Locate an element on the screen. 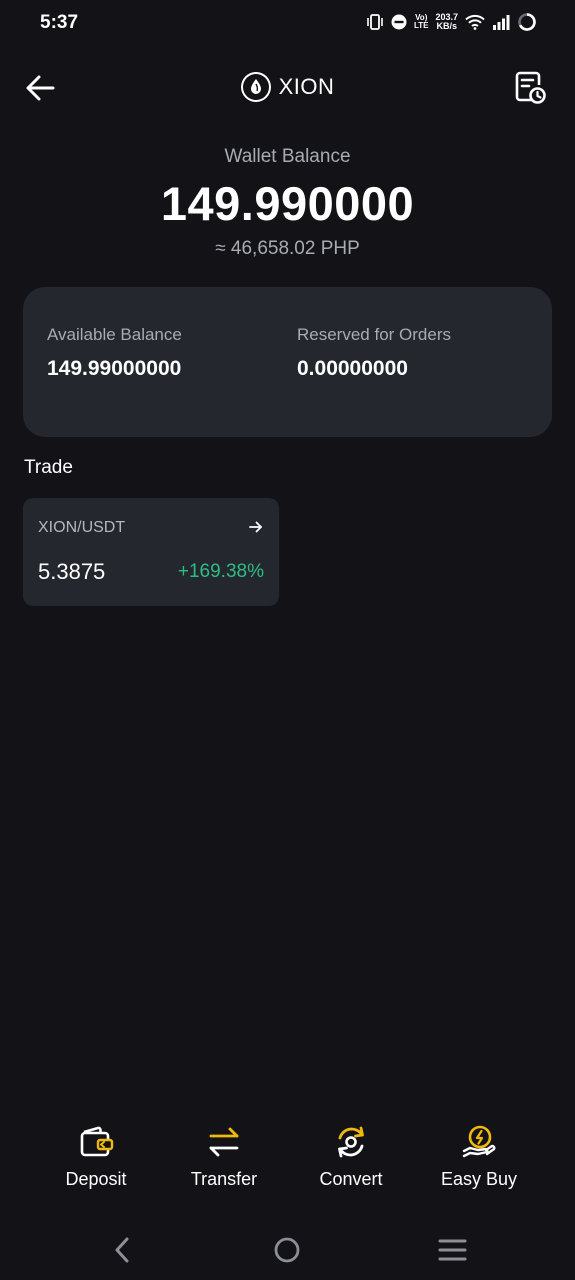  volte-icon: Vo) LTE is located at coordinates (421, 22).